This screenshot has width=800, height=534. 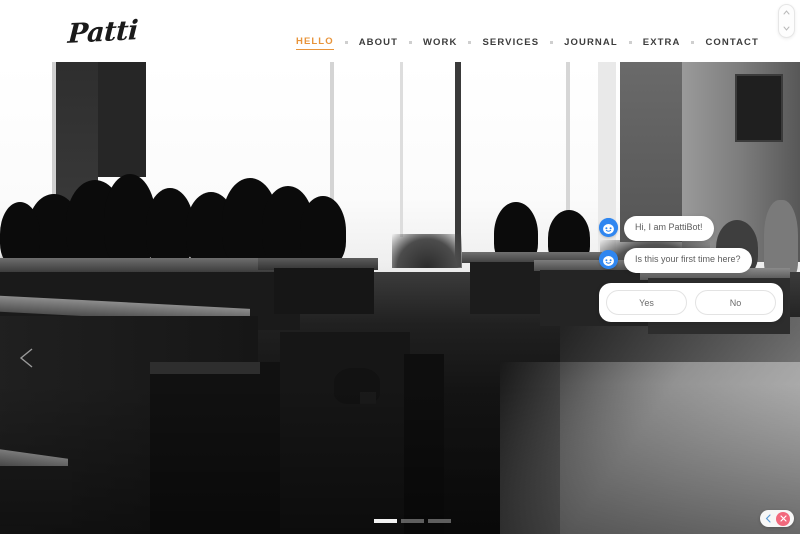 What do you see at coordinates (691, 302) in the screenshot?
I see `chat-quick-replies: Yes No` at bounding box center [691, 302].